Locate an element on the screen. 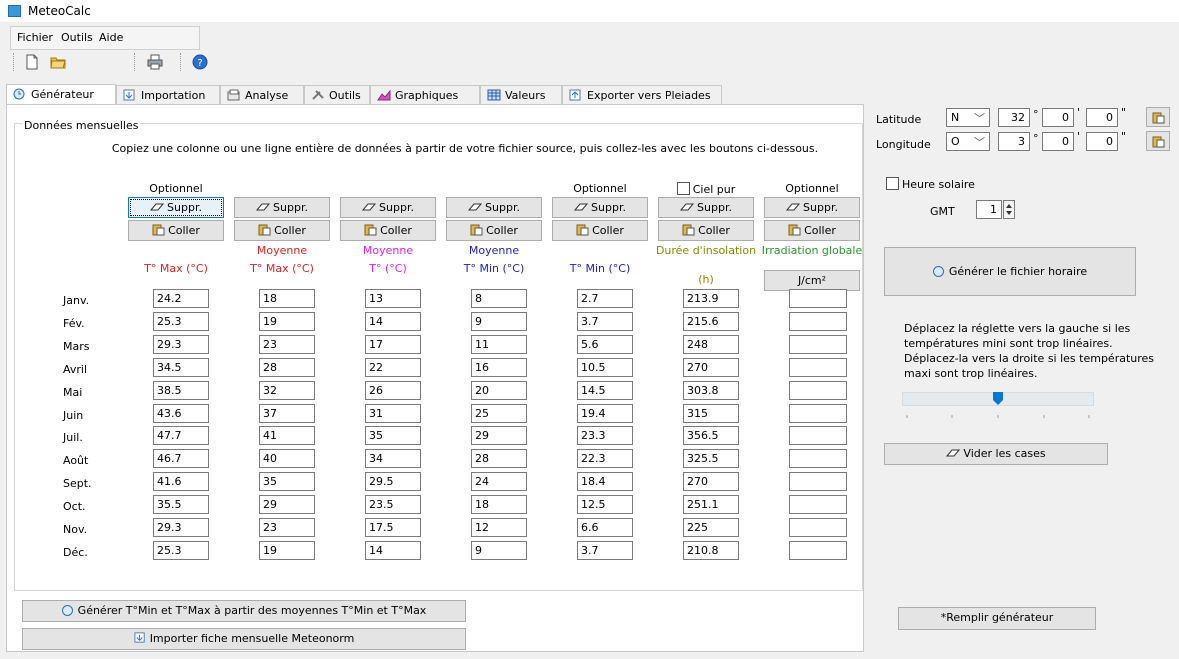 This screenshot has width=1179, height=659. data-cell: 23.5 is located at coordinates (393, 504).